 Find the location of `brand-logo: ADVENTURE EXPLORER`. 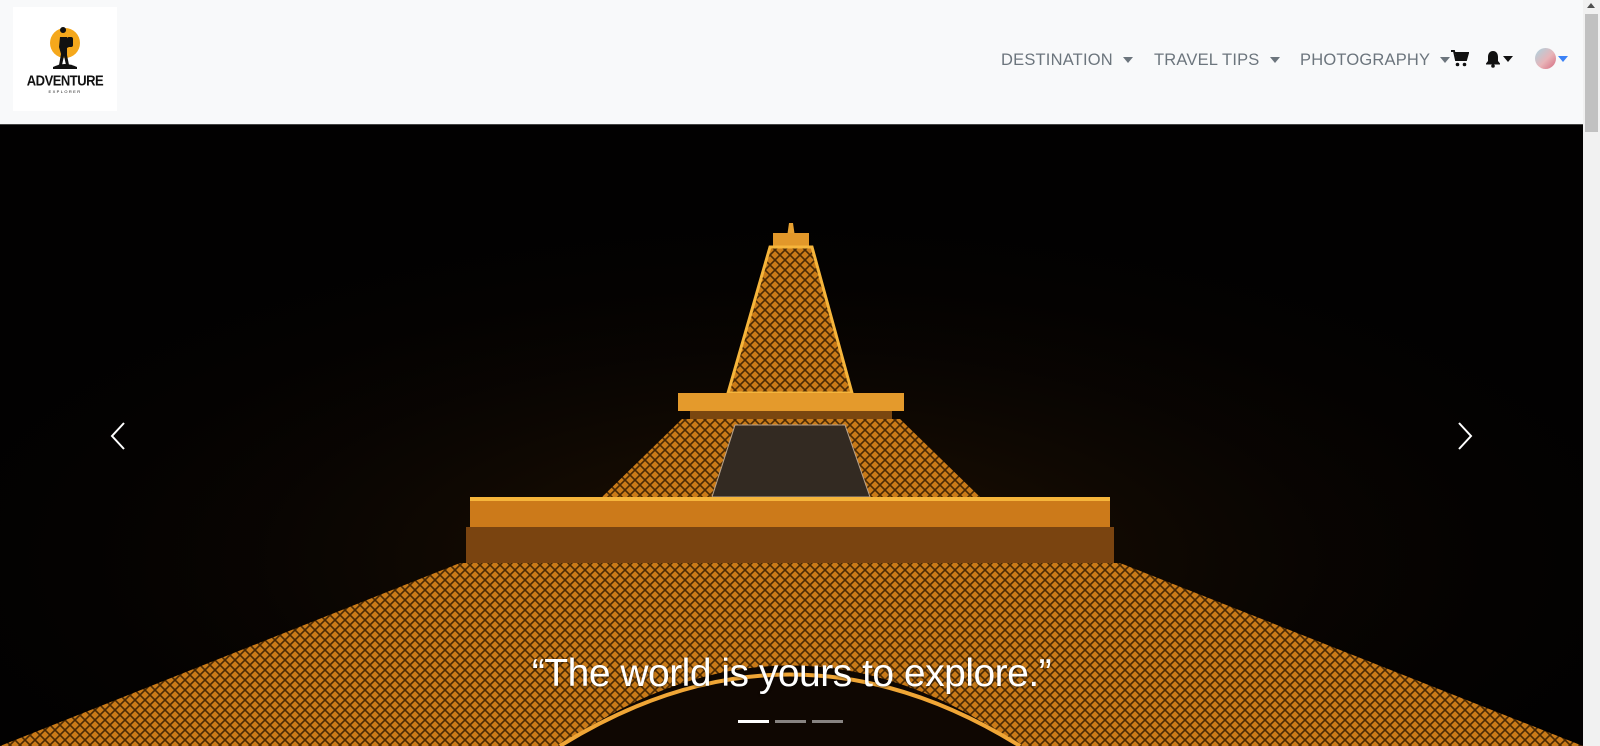

brand-logo: ADVENTURE EXPLORER is located at coordinates (65, 59).